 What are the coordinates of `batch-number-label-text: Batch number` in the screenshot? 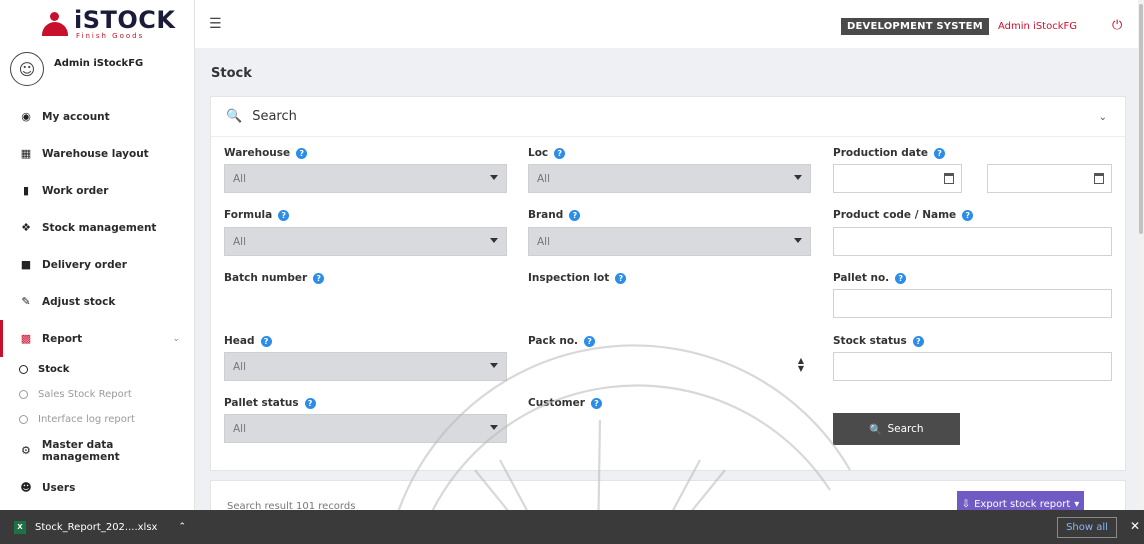 It's located at (266, 278).